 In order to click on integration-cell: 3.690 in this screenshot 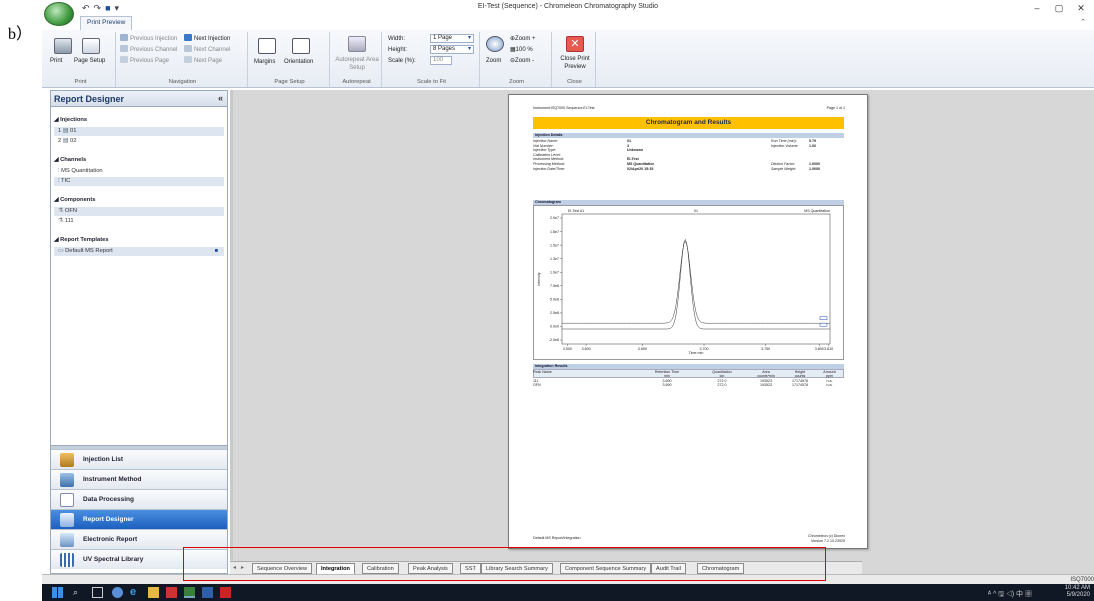, I will do `click(667, 385)`.